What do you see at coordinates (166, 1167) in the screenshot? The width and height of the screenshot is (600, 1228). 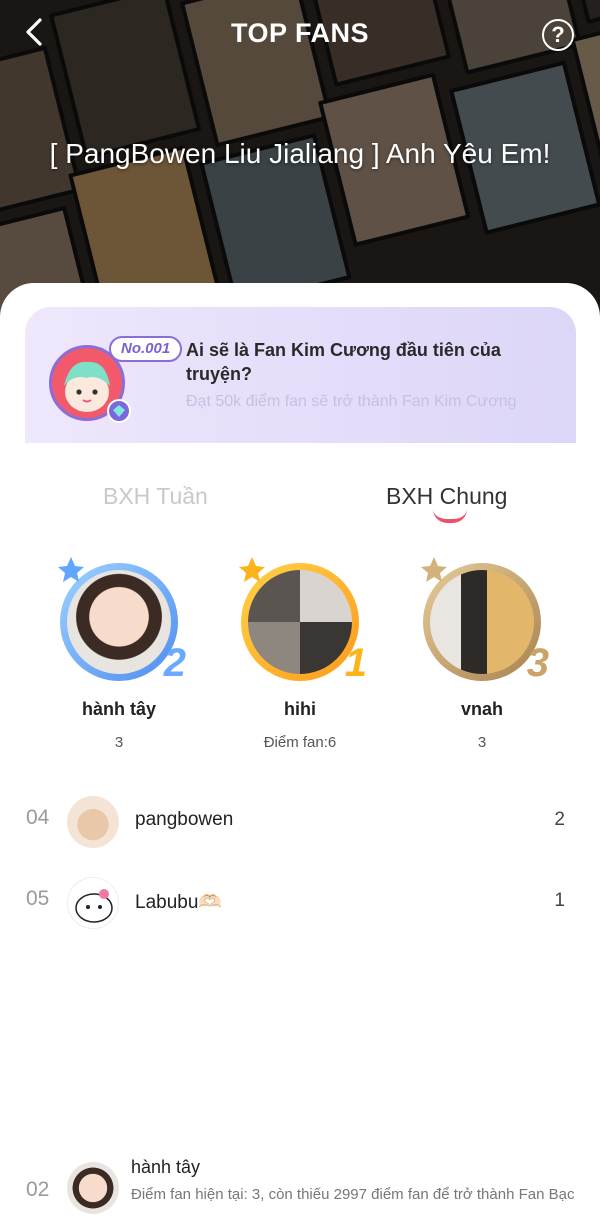 I see `my-name: hành tây` at bounding box center [166, 1167].